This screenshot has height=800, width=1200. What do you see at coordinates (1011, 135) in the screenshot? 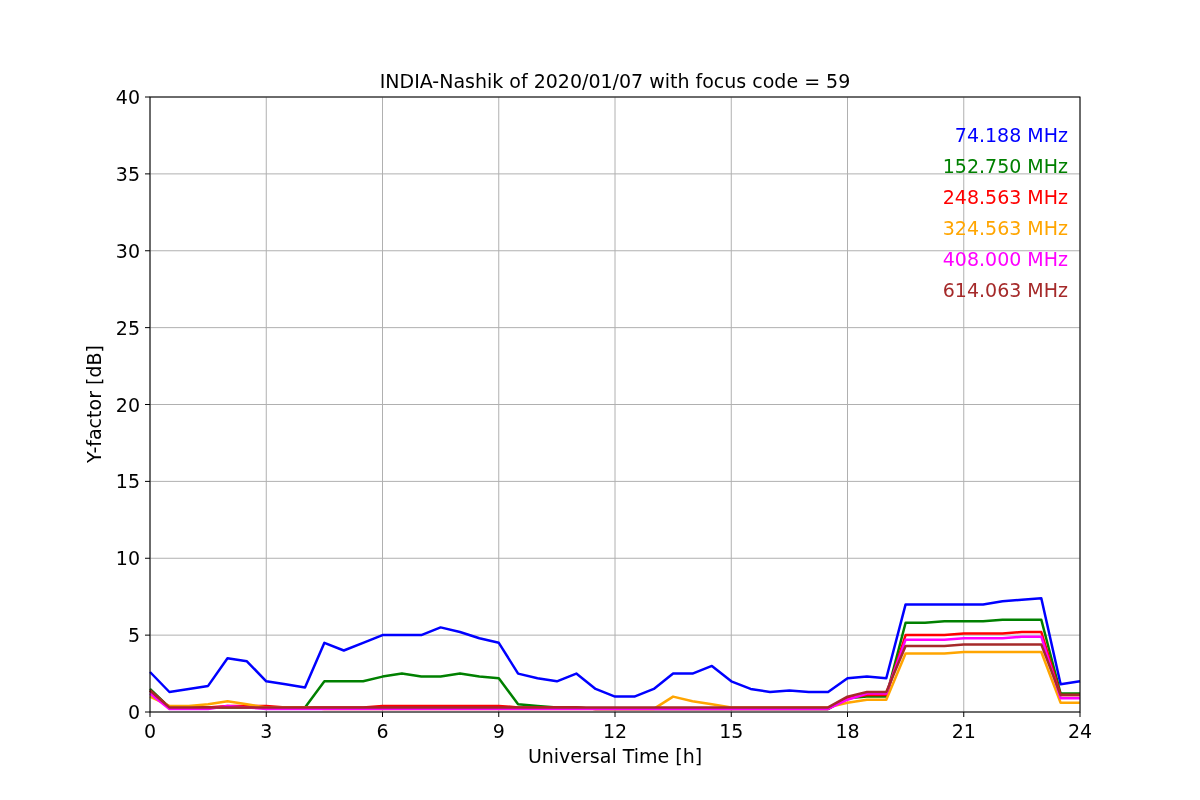
I see `legend-label: 74.188 MHz` at bounding box center [1011, 135].